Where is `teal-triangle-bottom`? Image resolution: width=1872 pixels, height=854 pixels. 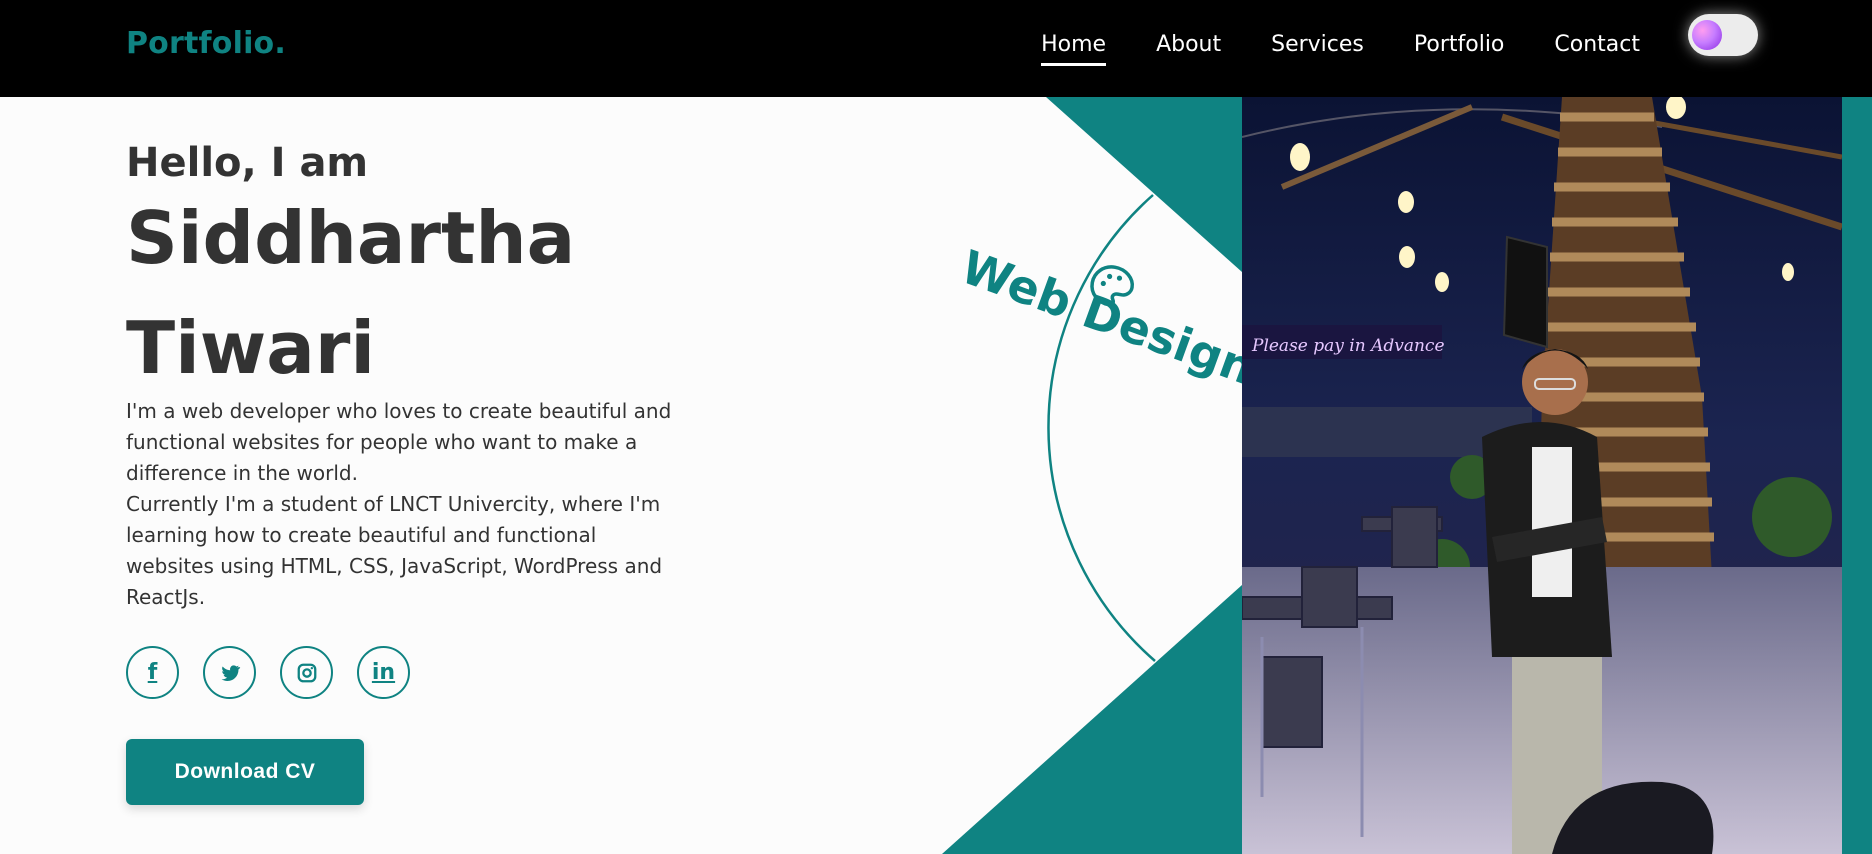
teal-triangle-bottom is located at coordinates (1092, 719).